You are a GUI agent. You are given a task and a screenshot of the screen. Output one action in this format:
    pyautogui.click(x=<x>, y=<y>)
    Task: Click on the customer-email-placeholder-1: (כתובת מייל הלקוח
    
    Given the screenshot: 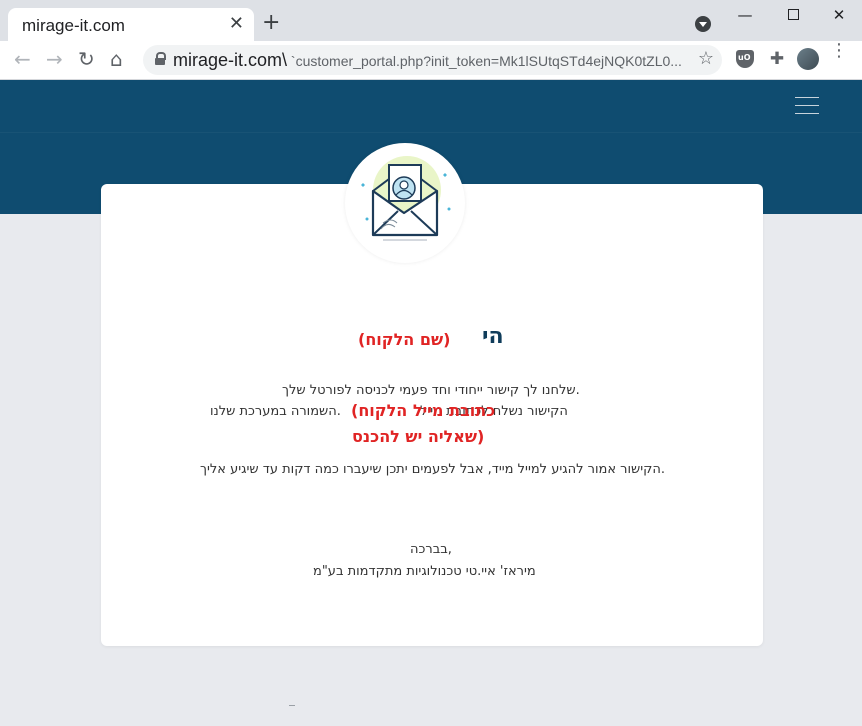 What is the action you would take?
    pyautogui.click(x=423, y=410)
    